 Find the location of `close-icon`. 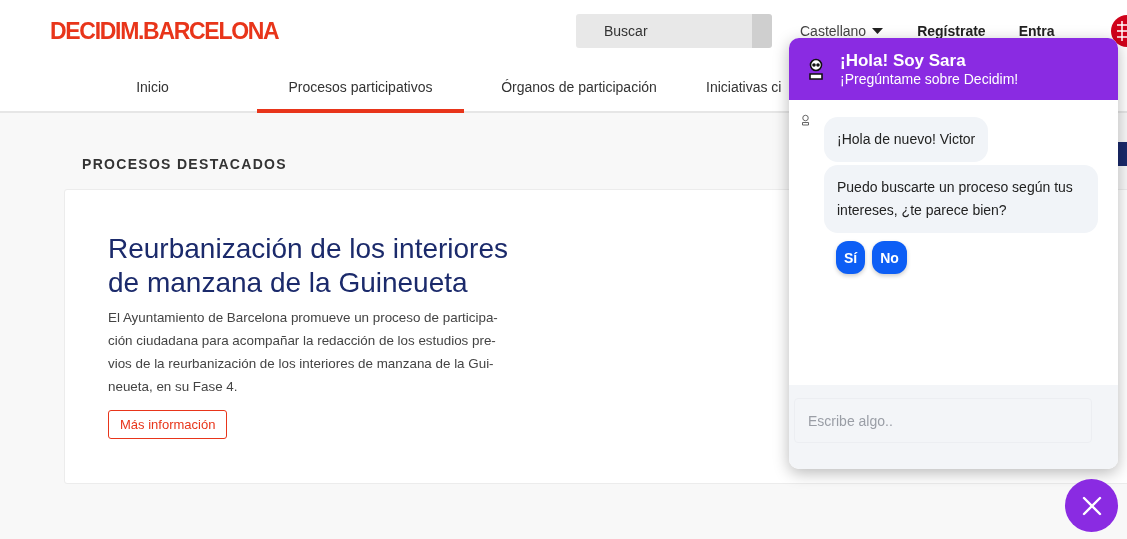

close-icon is located at coordinates (1091, 505).